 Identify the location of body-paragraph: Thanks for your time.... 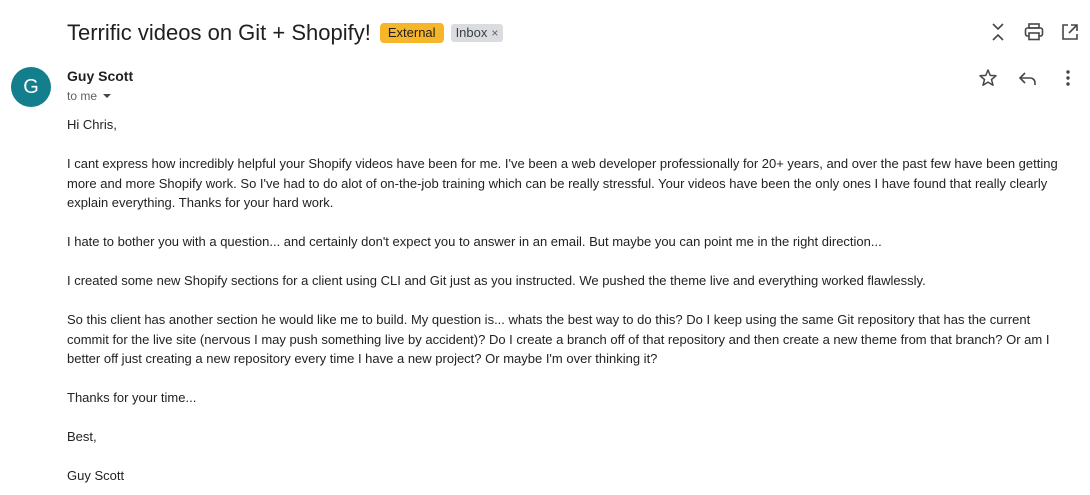
(132, 397).